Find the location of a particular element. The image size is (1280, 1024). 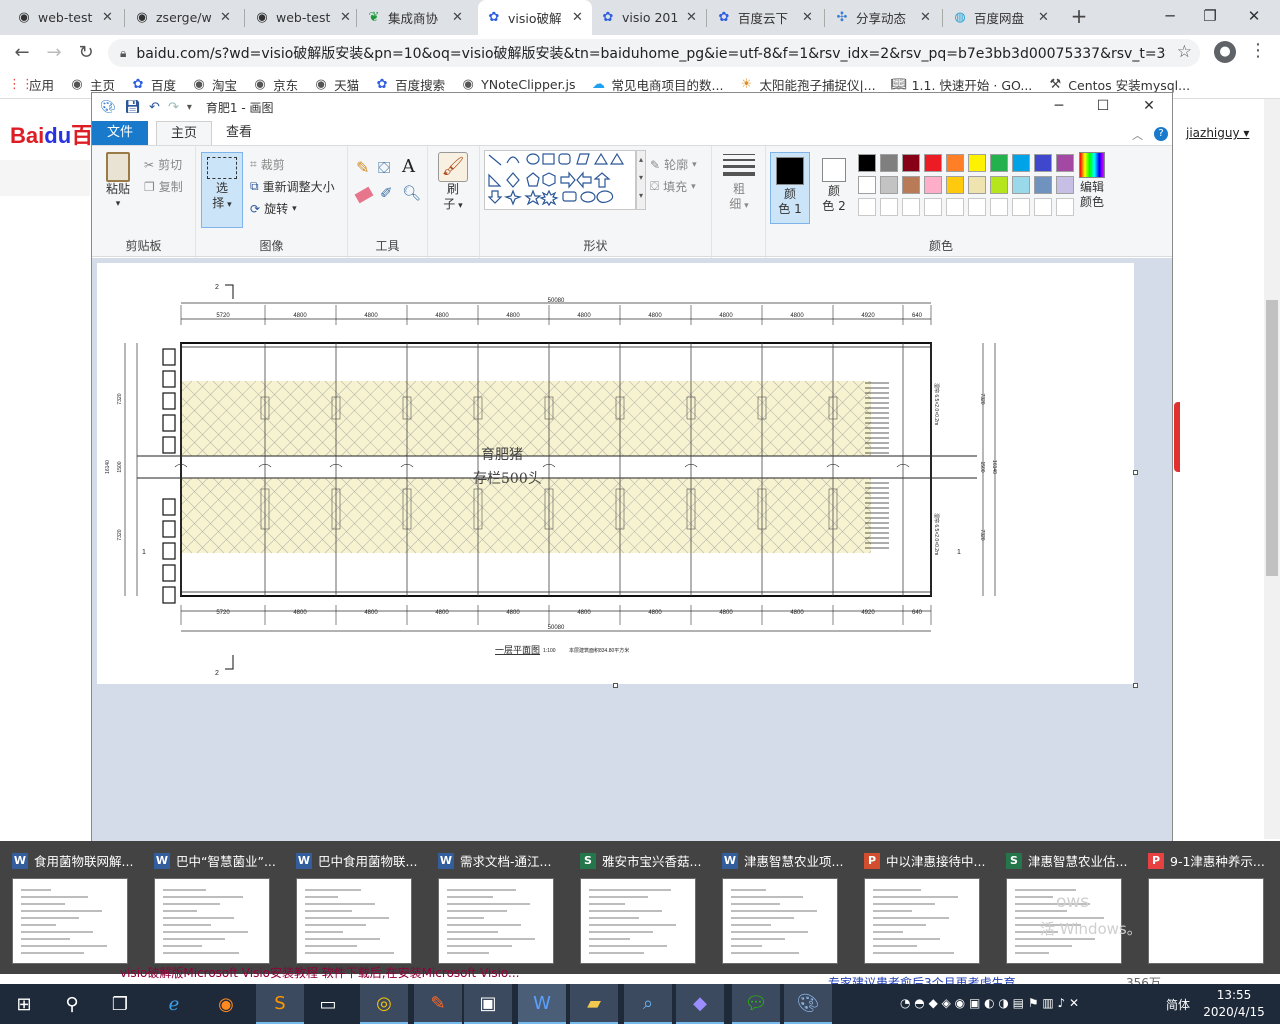

size-button: 粗 细 ▾ is located at coordinates (739, 183).